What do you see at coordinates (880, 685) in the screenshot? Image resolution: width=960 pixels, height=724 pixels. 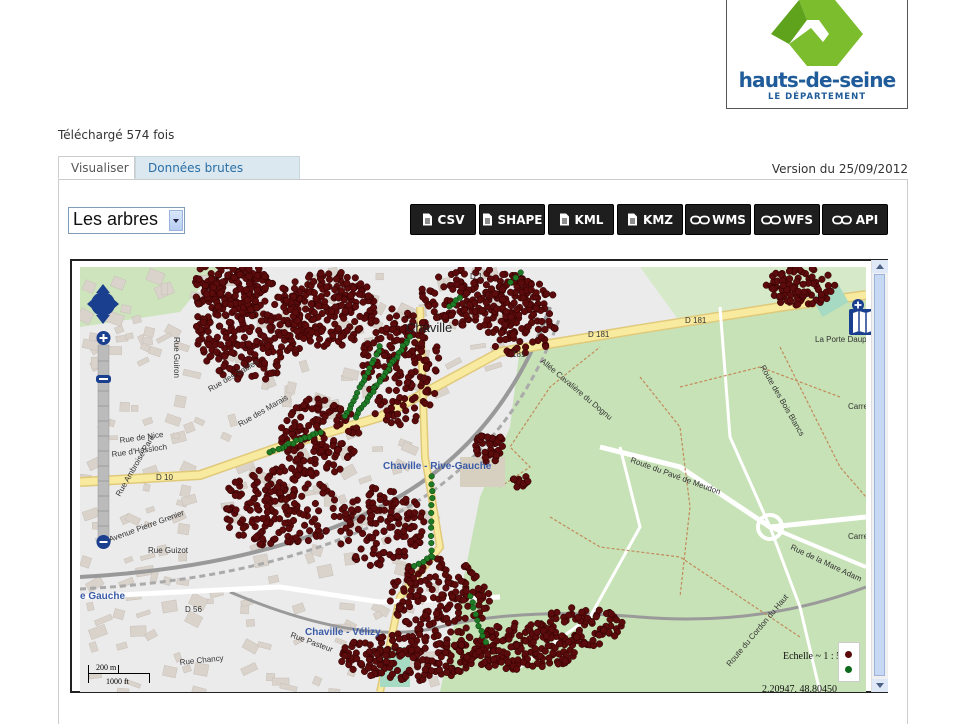 I see `scroll-down-icon` at bounding box center [880, 685].